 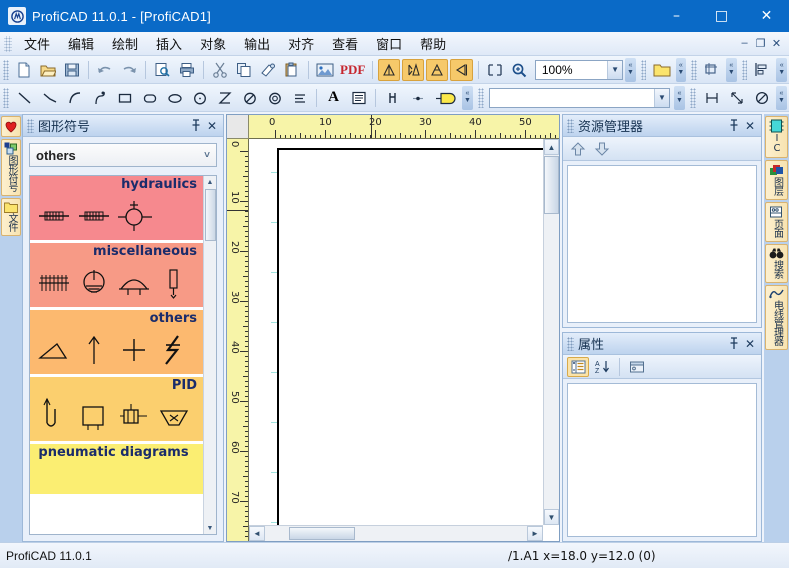 What do you see at coordinates (781, 97) in the screenshot?
I see `measure-toolbar-overflow: «▼` at bounding box center [781, 97].